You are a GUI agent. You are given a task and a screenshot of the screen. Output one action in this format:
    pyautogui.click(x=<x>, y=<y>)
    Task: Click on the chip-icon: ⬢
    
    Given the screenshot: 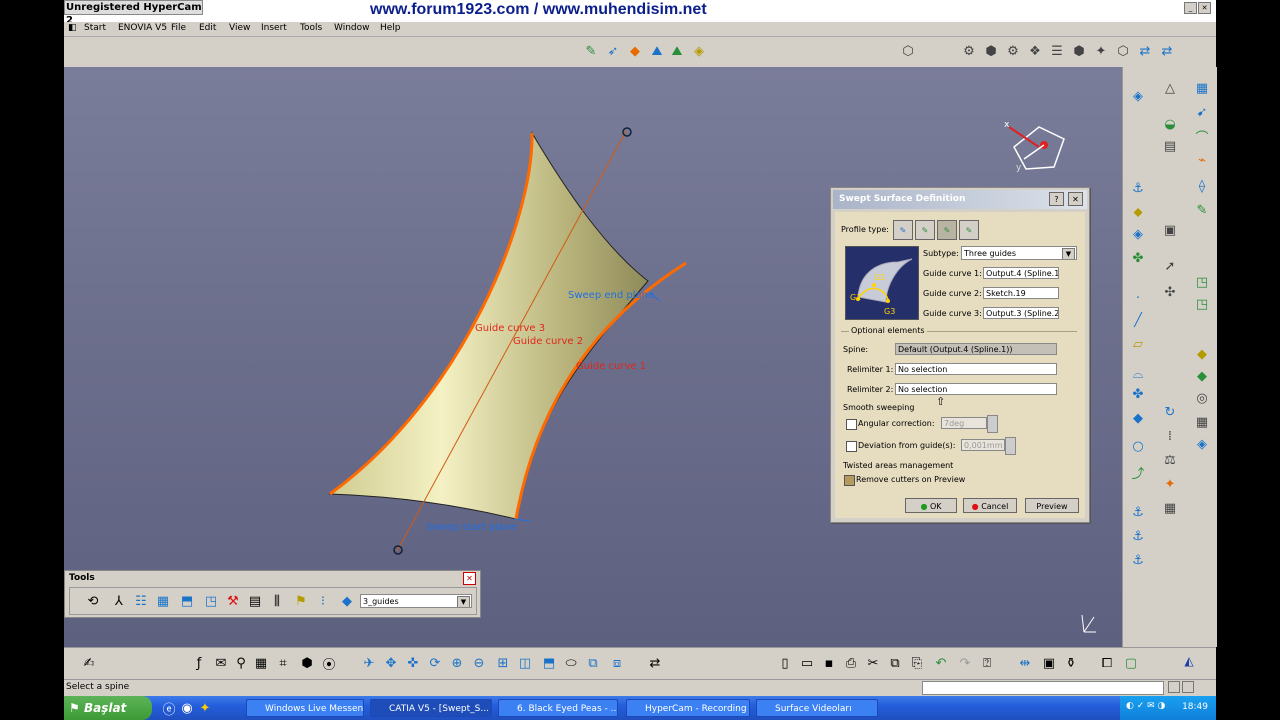 What is the action you would take?
    pyautogui.click(x=307, y=663)
    